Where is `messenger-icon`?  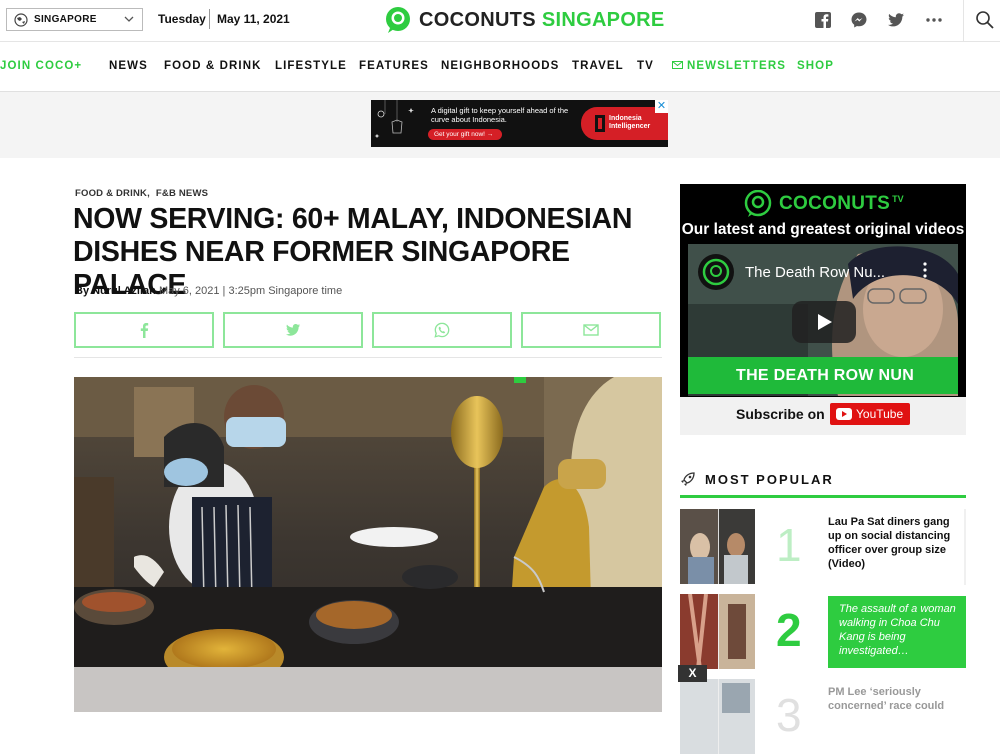 messenger-icon is located at coordinates (859, 20).